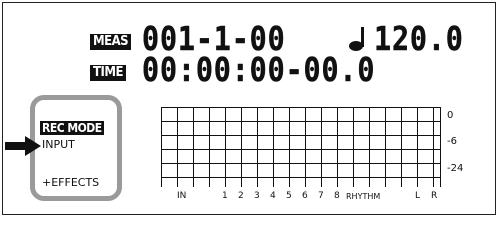 This screenshot has width=498, height=240. Describe the element at coordinates (241, 196) in the screenshot. I see `channel-label-2: 2` at that location.